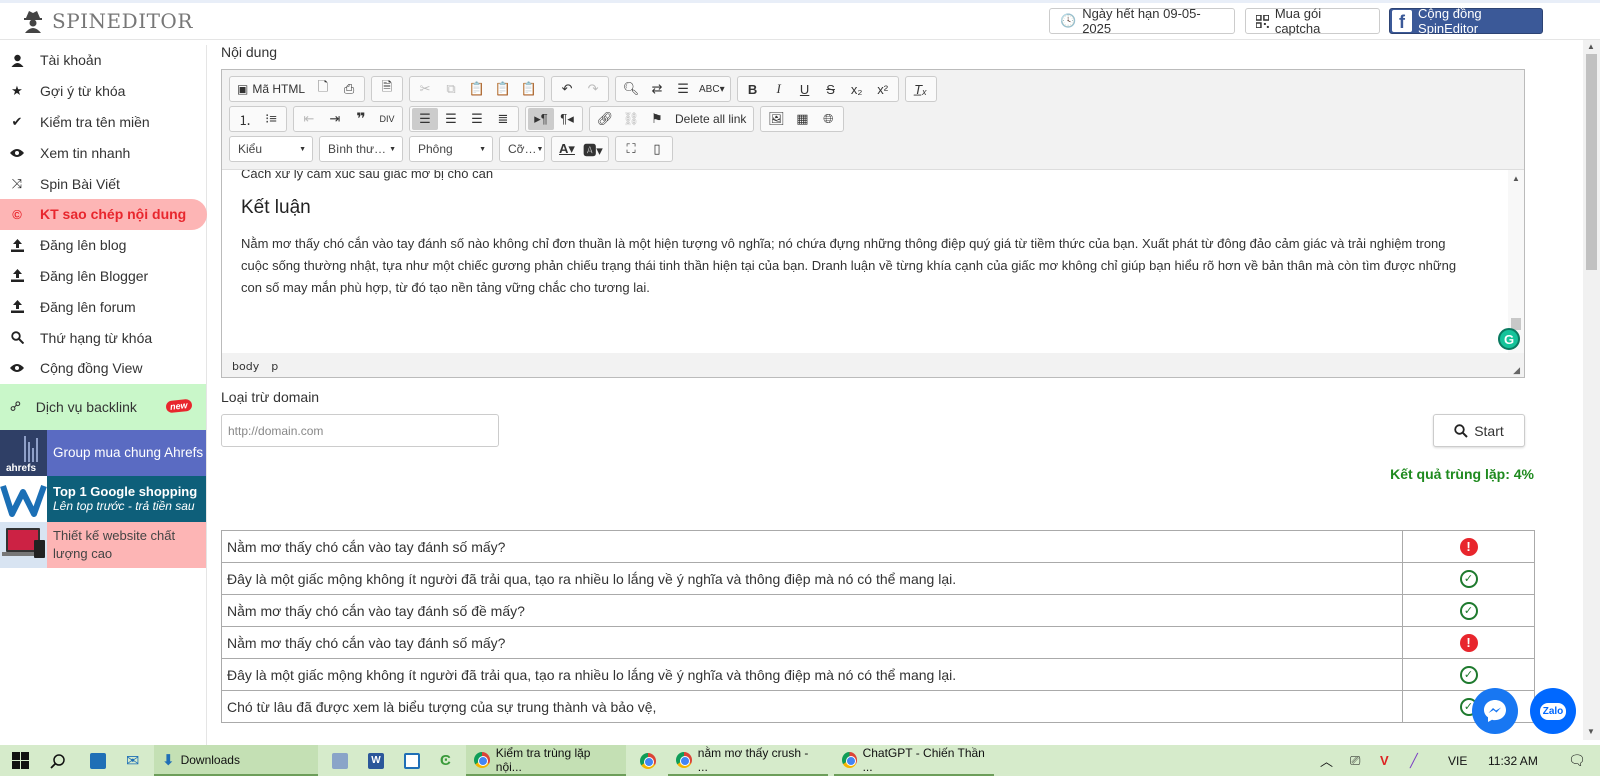 Image resolution: width=1600 pixels, height=776 pixels. What do you see at coordinates (648, 760) in the screenshot?
I see `taskbar-chrome` at bounding box center [648, 760].